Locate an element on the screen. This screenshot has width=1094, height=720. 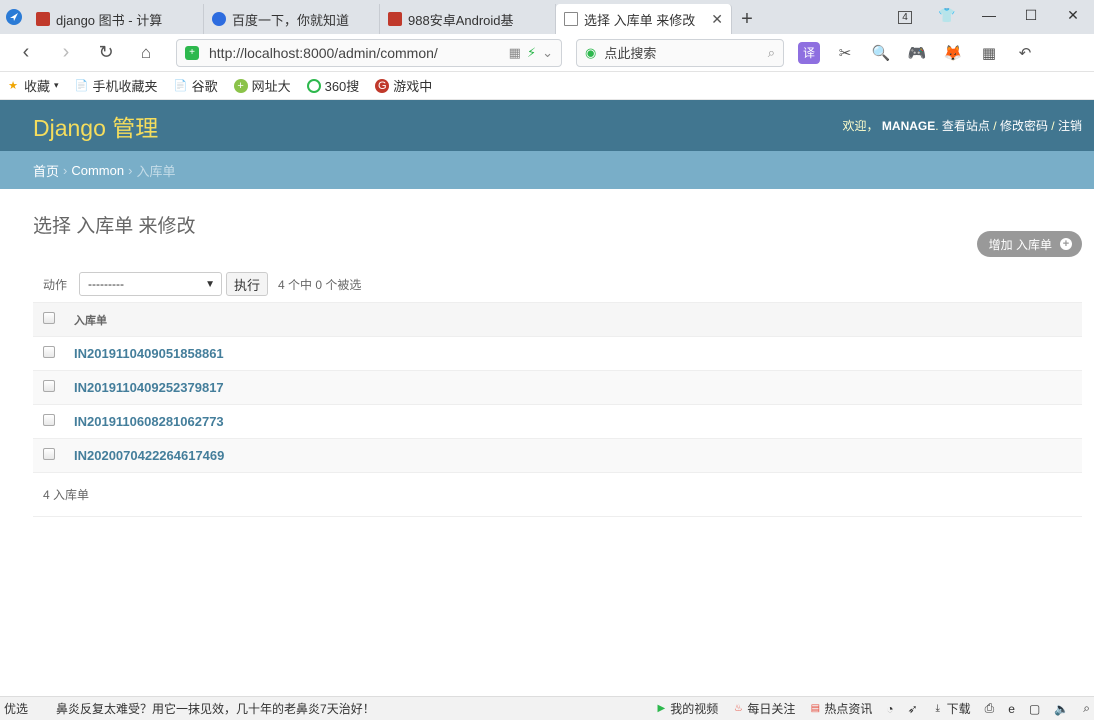
dropdown-arrow-icon: ▼ is located at coordinates (210, 284).